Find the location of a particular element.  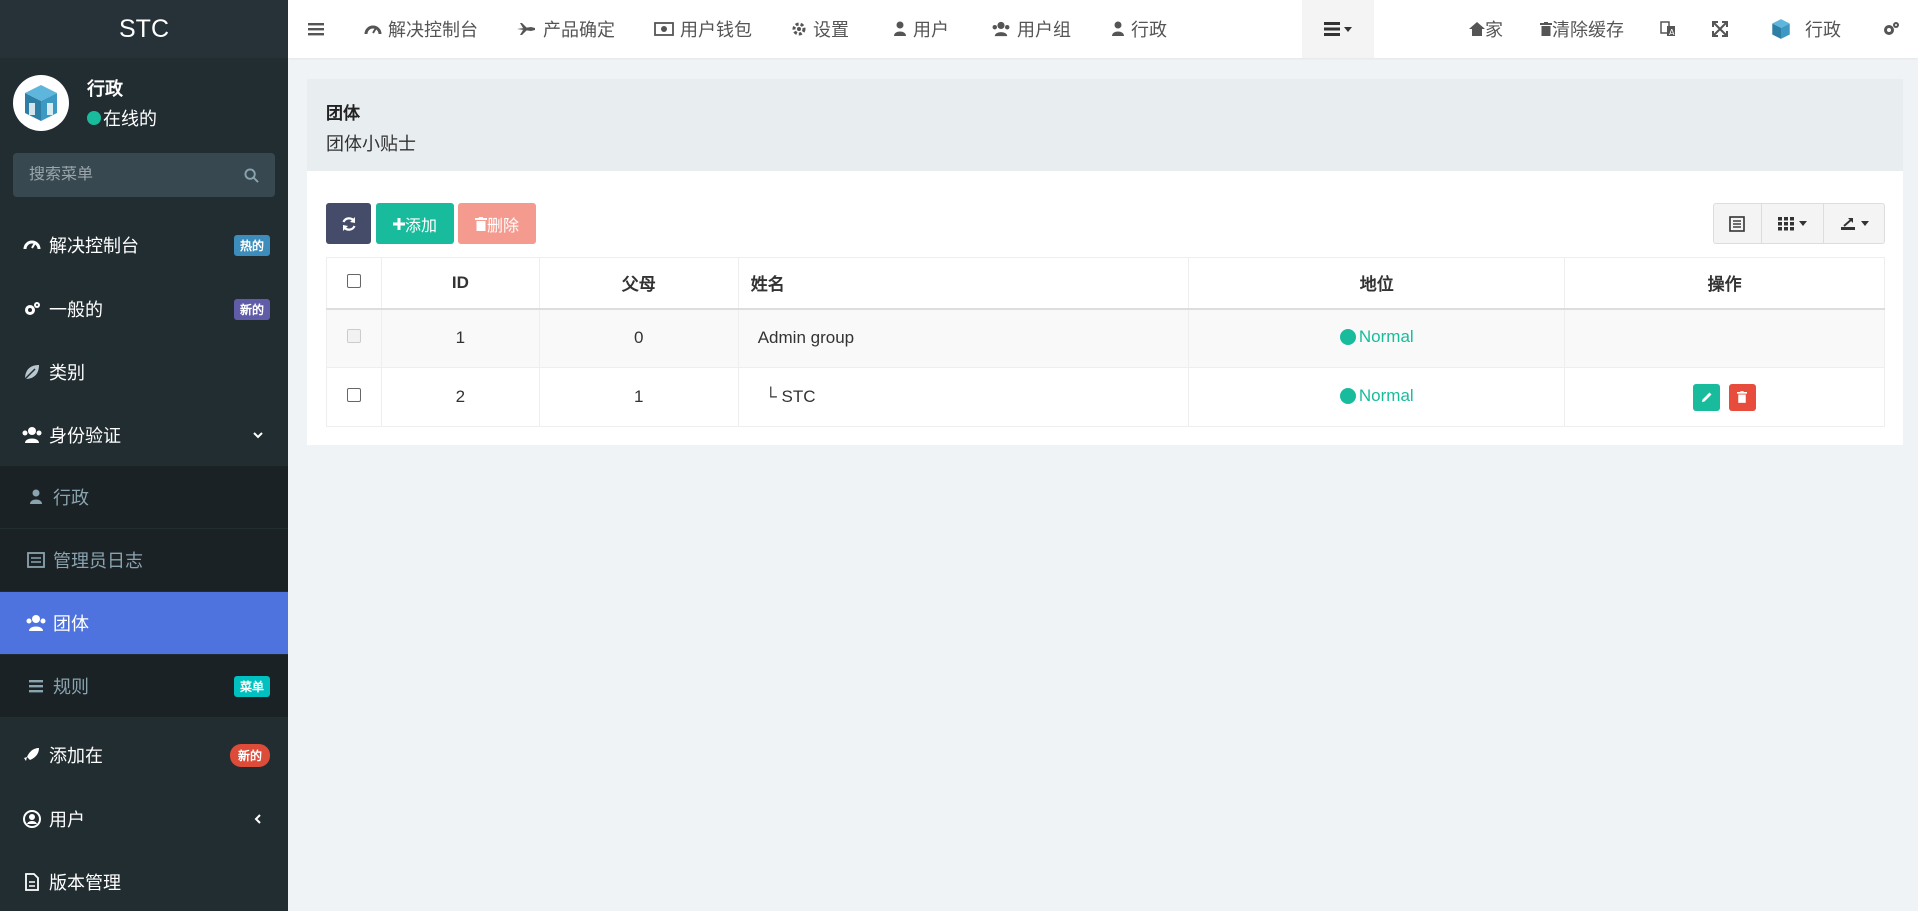

fullscreen-button is located at coordinates (1720, 29).